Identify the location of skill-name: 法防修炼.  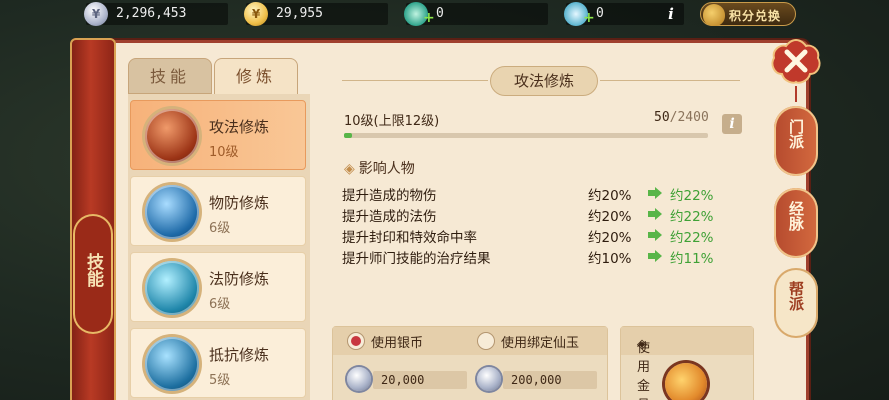
(239, 279).